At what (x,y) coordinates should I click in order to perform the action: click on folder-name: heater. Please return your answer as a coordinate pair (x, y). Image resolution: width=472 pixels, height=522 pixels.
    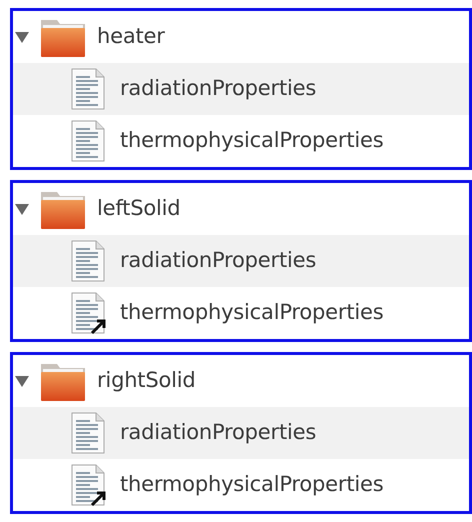
    Looking at the image, I should click on (131, 37).